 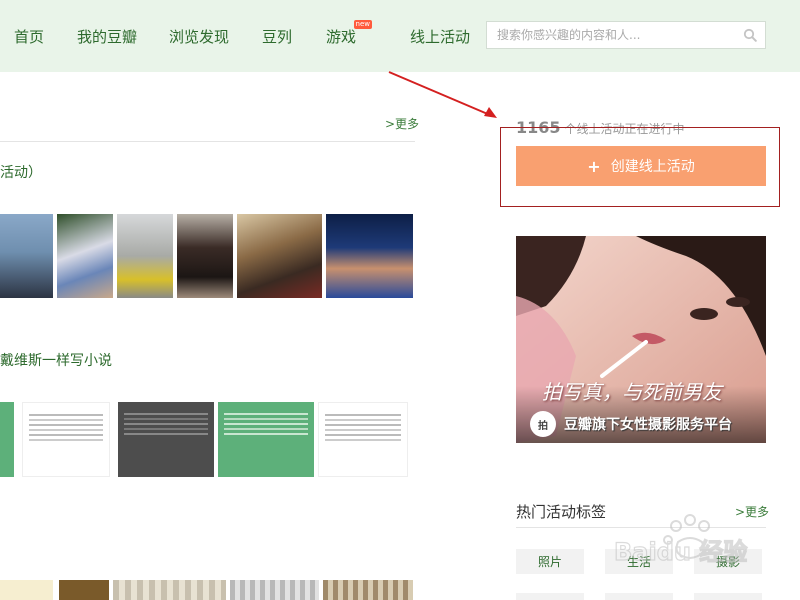 What do you see at coordinates (617, 35) in the screenshot?
I see `search-input` at bounding box center [617, 35].